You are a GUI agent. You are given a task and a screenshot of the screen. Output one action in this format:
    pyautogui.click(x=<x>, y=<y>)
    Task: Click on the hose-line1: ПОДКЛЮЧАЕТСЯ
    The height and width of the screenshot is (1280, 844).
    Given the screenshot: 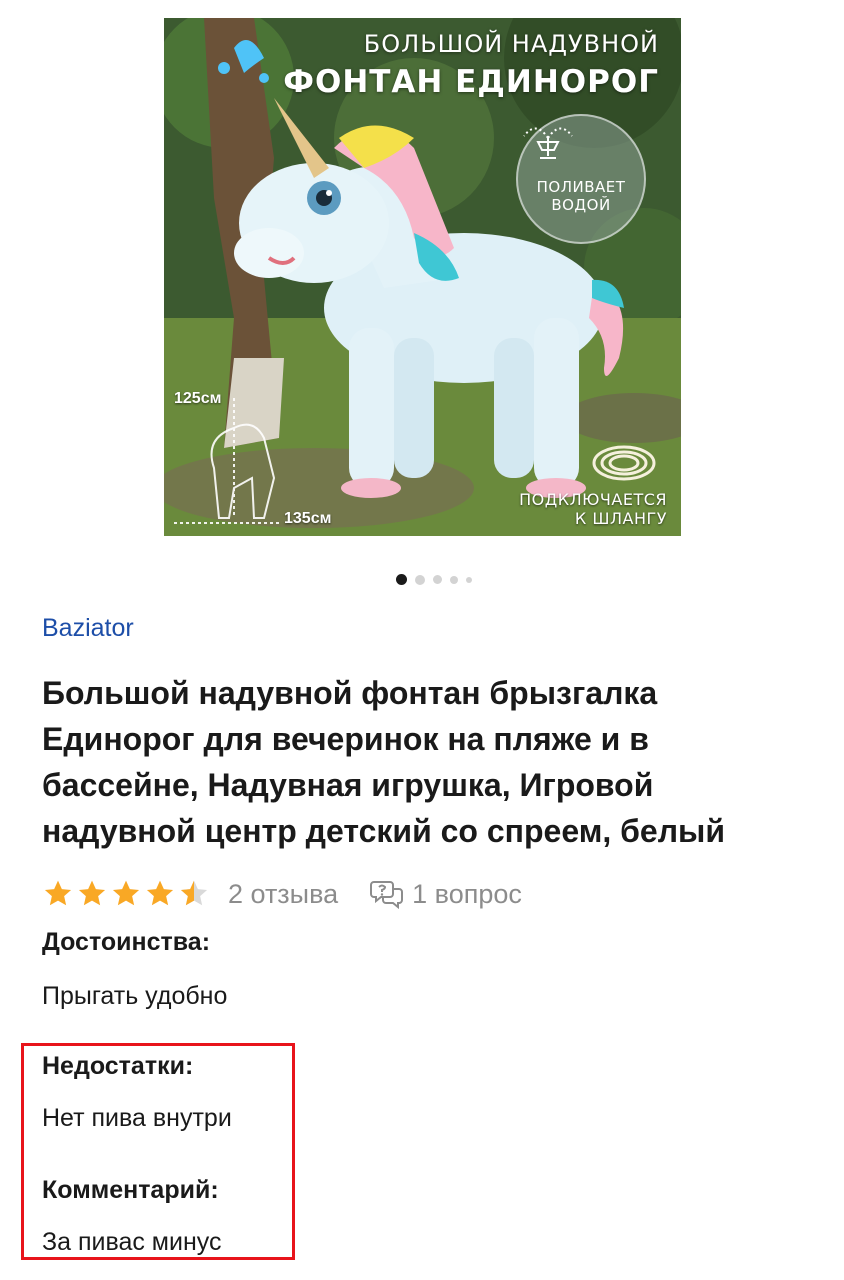 What is the action you would take?
    pyautogui.click(x=593, y=499)
    